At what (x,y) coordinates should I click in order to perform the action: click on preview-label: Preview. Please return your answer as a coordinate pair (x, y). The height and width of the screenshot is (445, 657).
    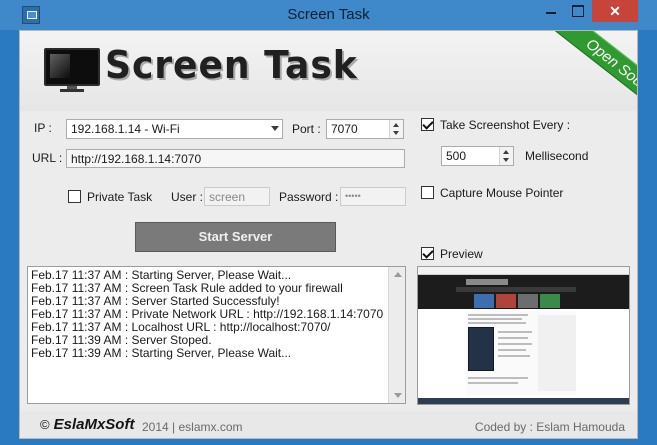
    Looking at the image, I should click on (461, 254).